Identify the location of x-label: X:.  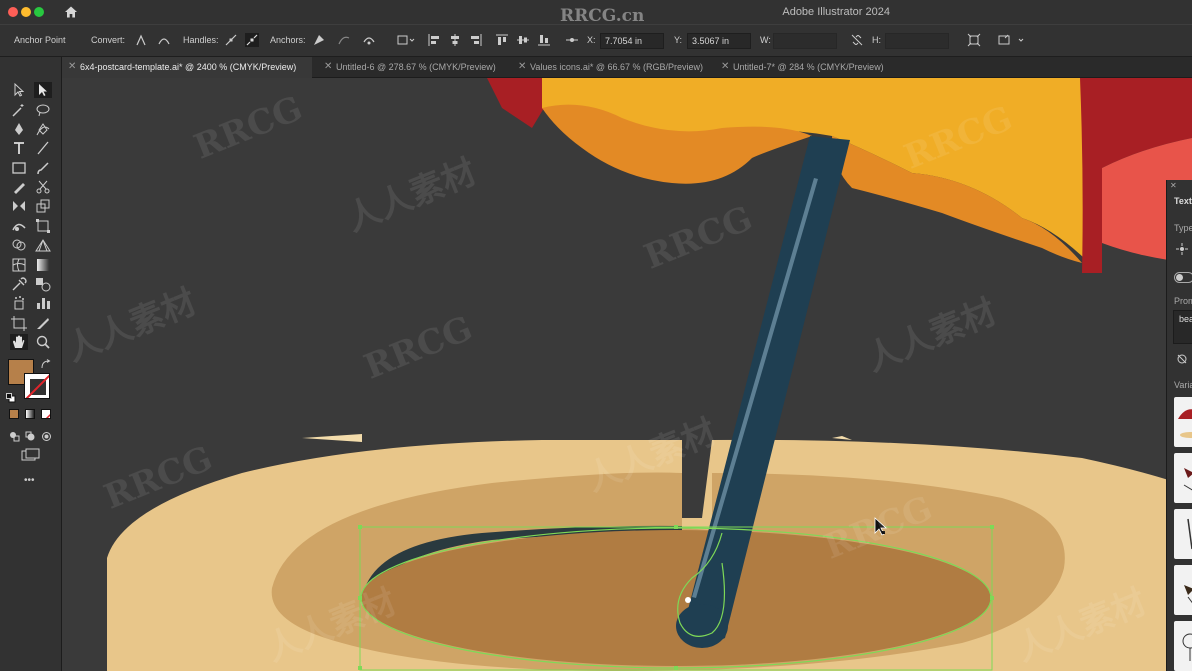
(591, 40).